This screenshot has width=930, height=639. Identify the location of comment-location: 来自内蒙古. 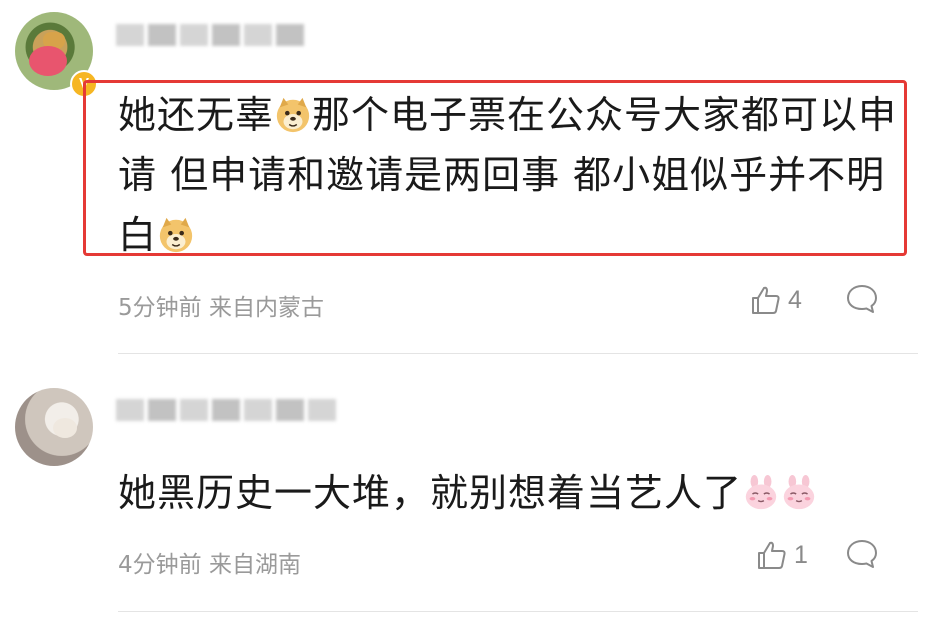
(266, 308).